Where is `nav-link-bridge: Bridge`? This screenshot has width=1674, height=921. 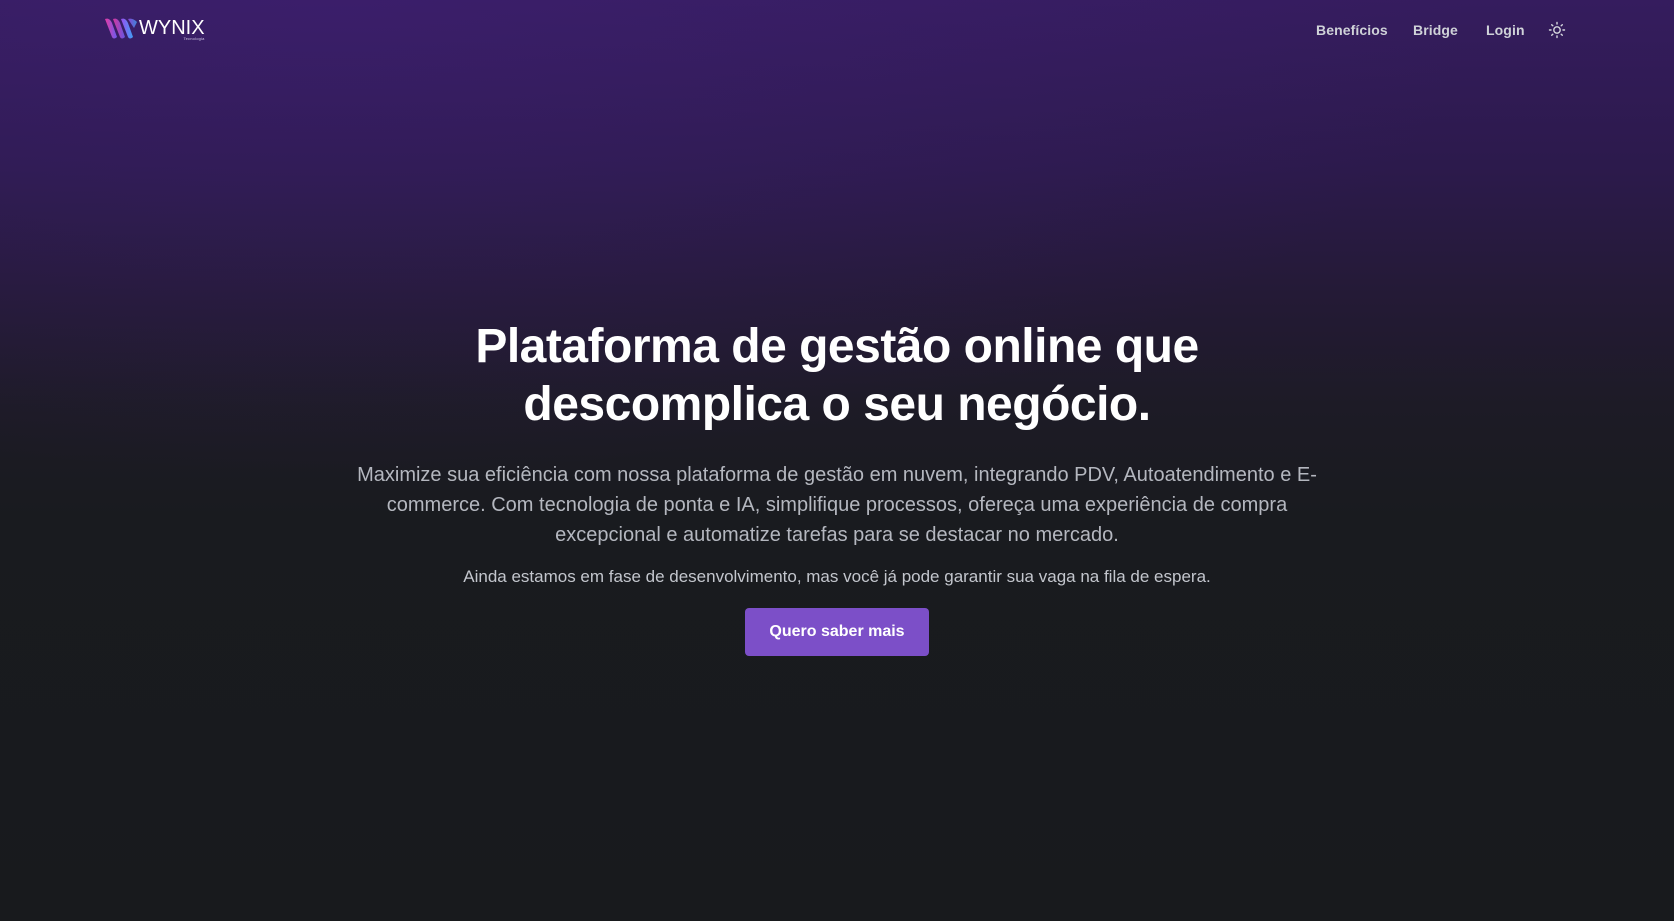
nav-link-bridge: Bridge is located at coordinates (1435, 30).